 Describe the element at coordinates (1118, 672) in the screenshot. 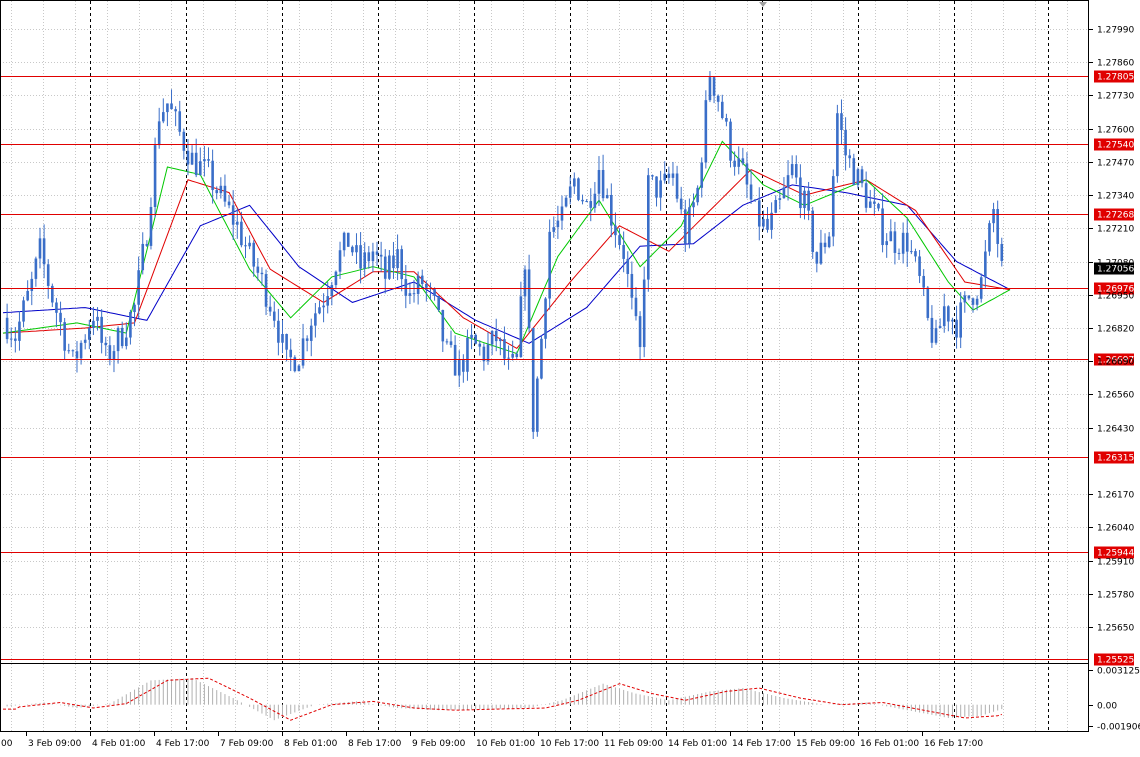

I see `osc-tick-label: 0.003125` at that location.